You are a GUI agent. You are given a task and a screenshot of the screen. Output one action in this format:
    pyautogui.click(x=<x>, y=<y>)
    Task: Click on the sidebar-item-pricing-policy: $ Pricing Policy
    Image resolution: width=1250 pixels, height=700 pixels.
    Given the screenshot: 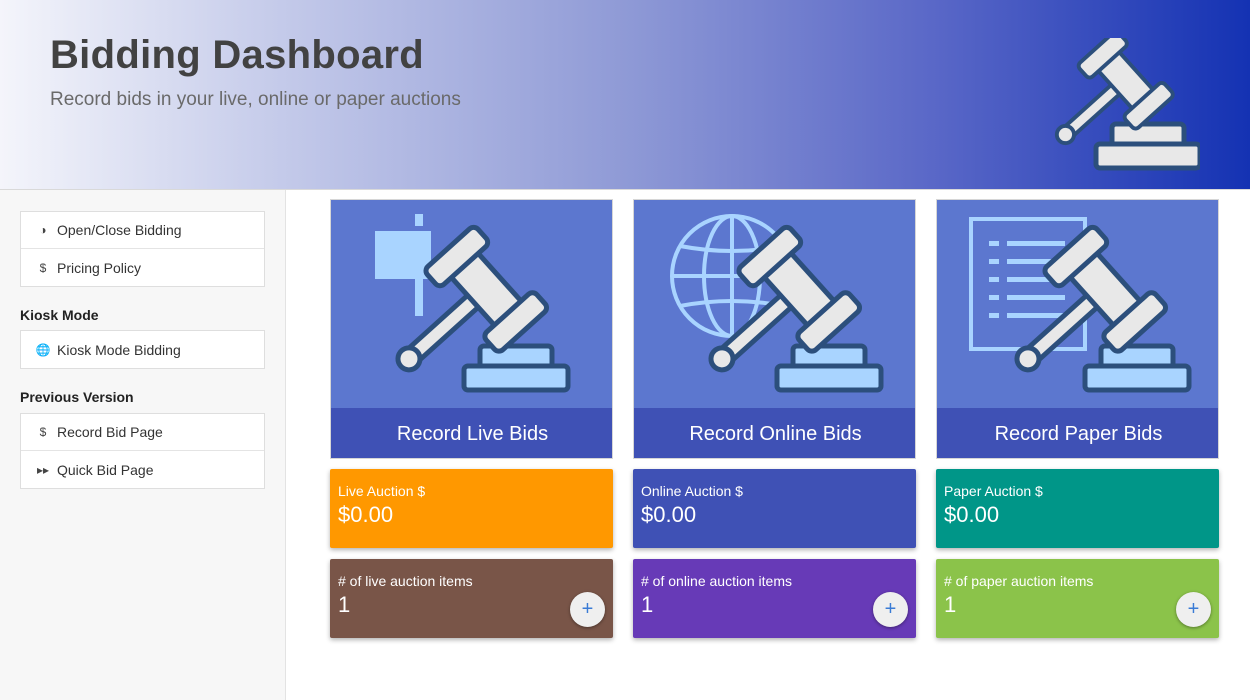 What is the action you would take?
    pyautogui.click(x=142, y=267)
    